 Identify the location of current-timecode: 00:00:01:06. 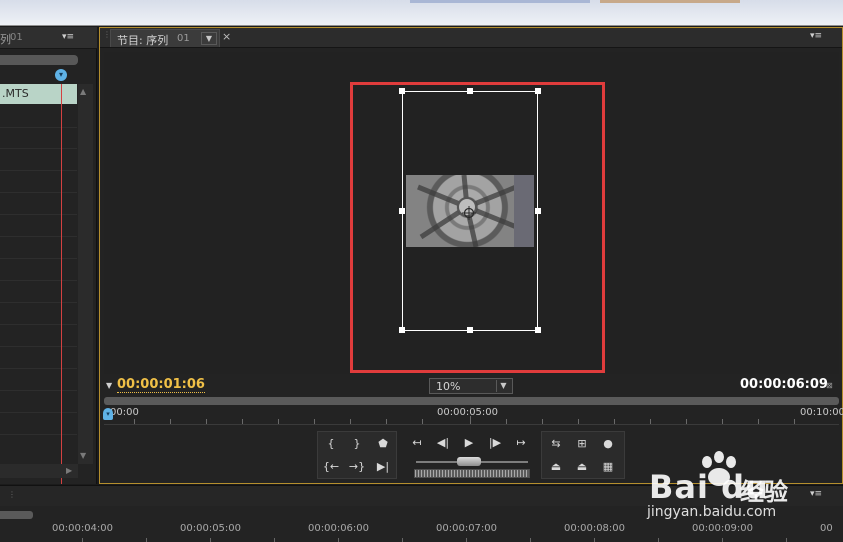
(161, 385).